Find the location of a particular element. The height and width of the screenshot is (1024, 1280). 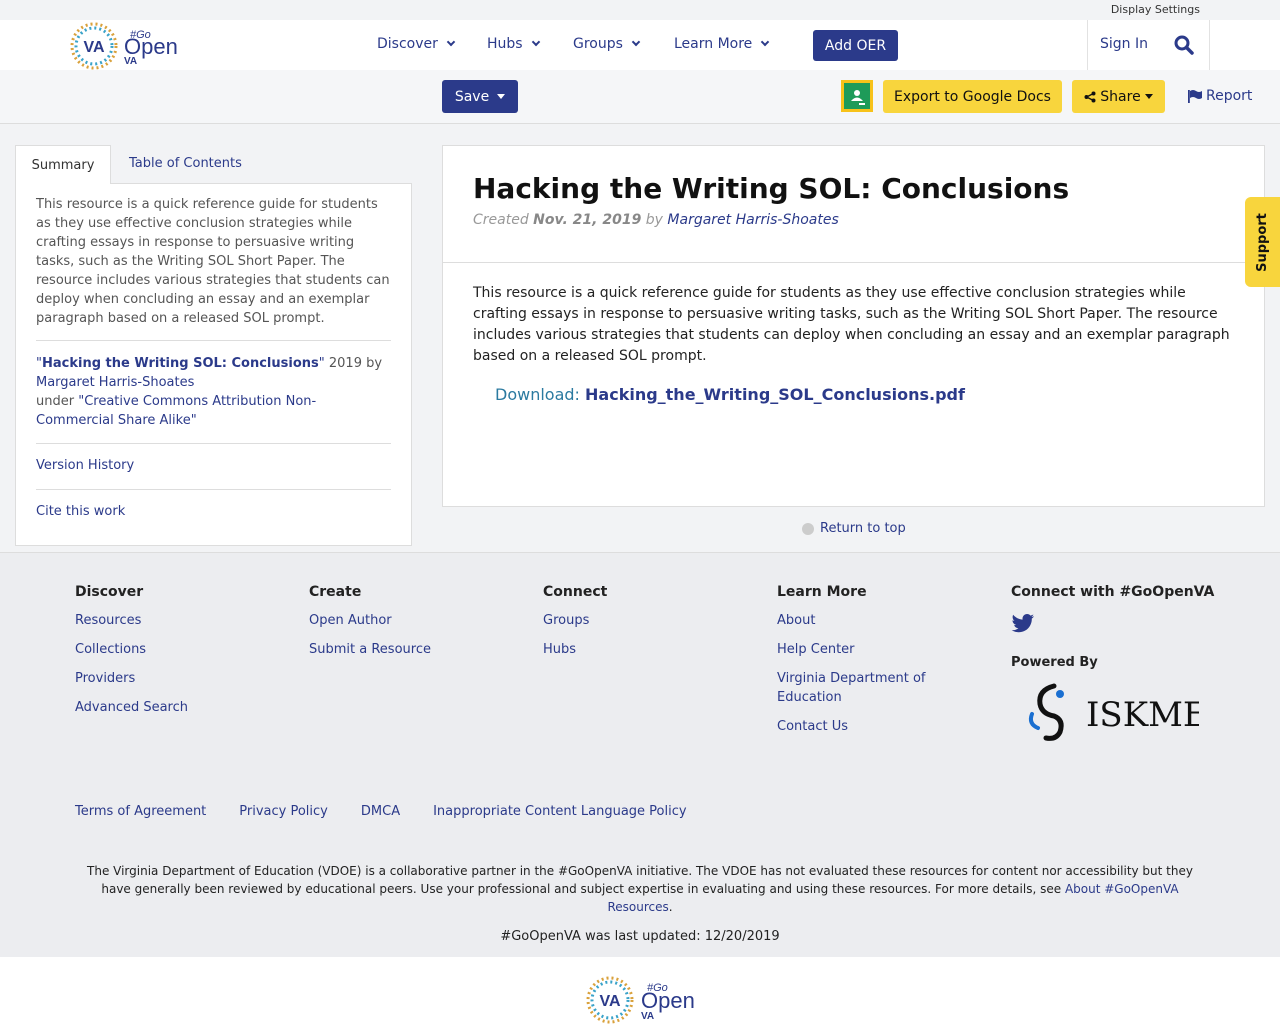

save-button: Save is located at coordinates (480, 96).